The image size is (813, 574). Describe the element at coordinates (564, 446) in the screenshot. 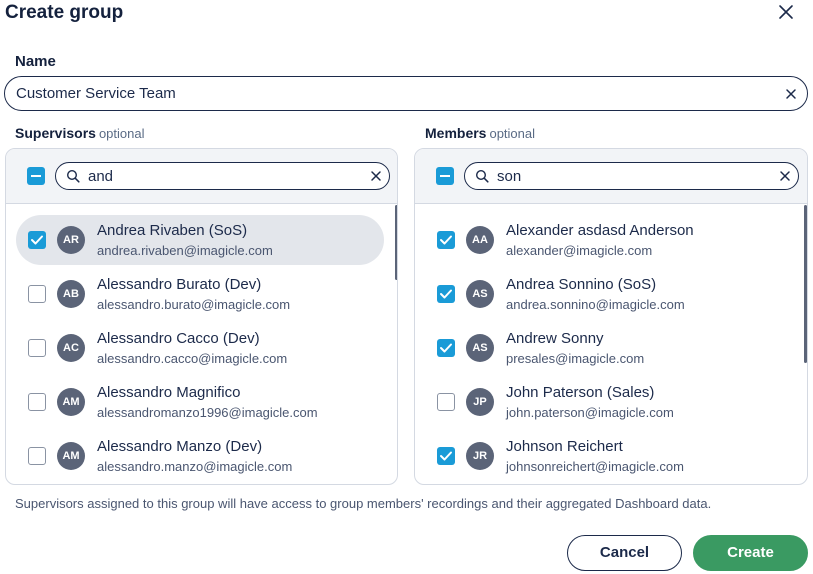

I see `item-name: Johnson Reichert` at that location.